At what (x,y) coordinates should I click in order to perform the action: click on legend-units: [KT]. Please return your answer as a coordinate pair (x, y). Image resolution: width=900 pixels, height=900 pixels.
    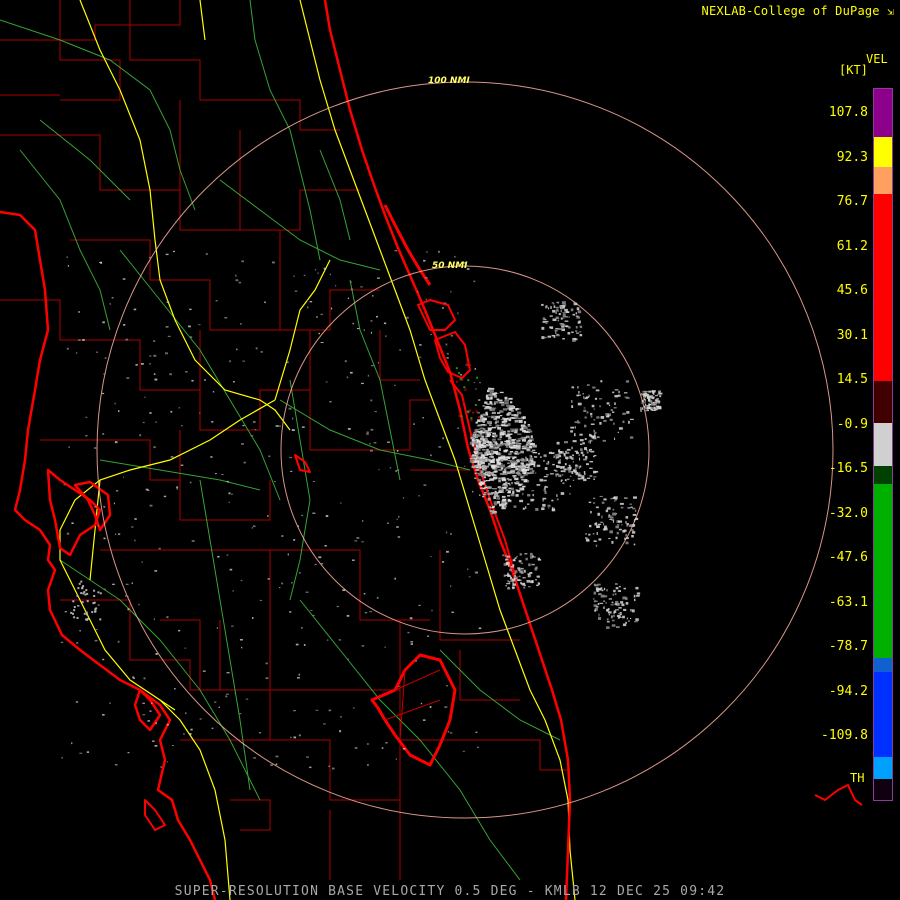
    Looking at the image, I should click on (853, 70).